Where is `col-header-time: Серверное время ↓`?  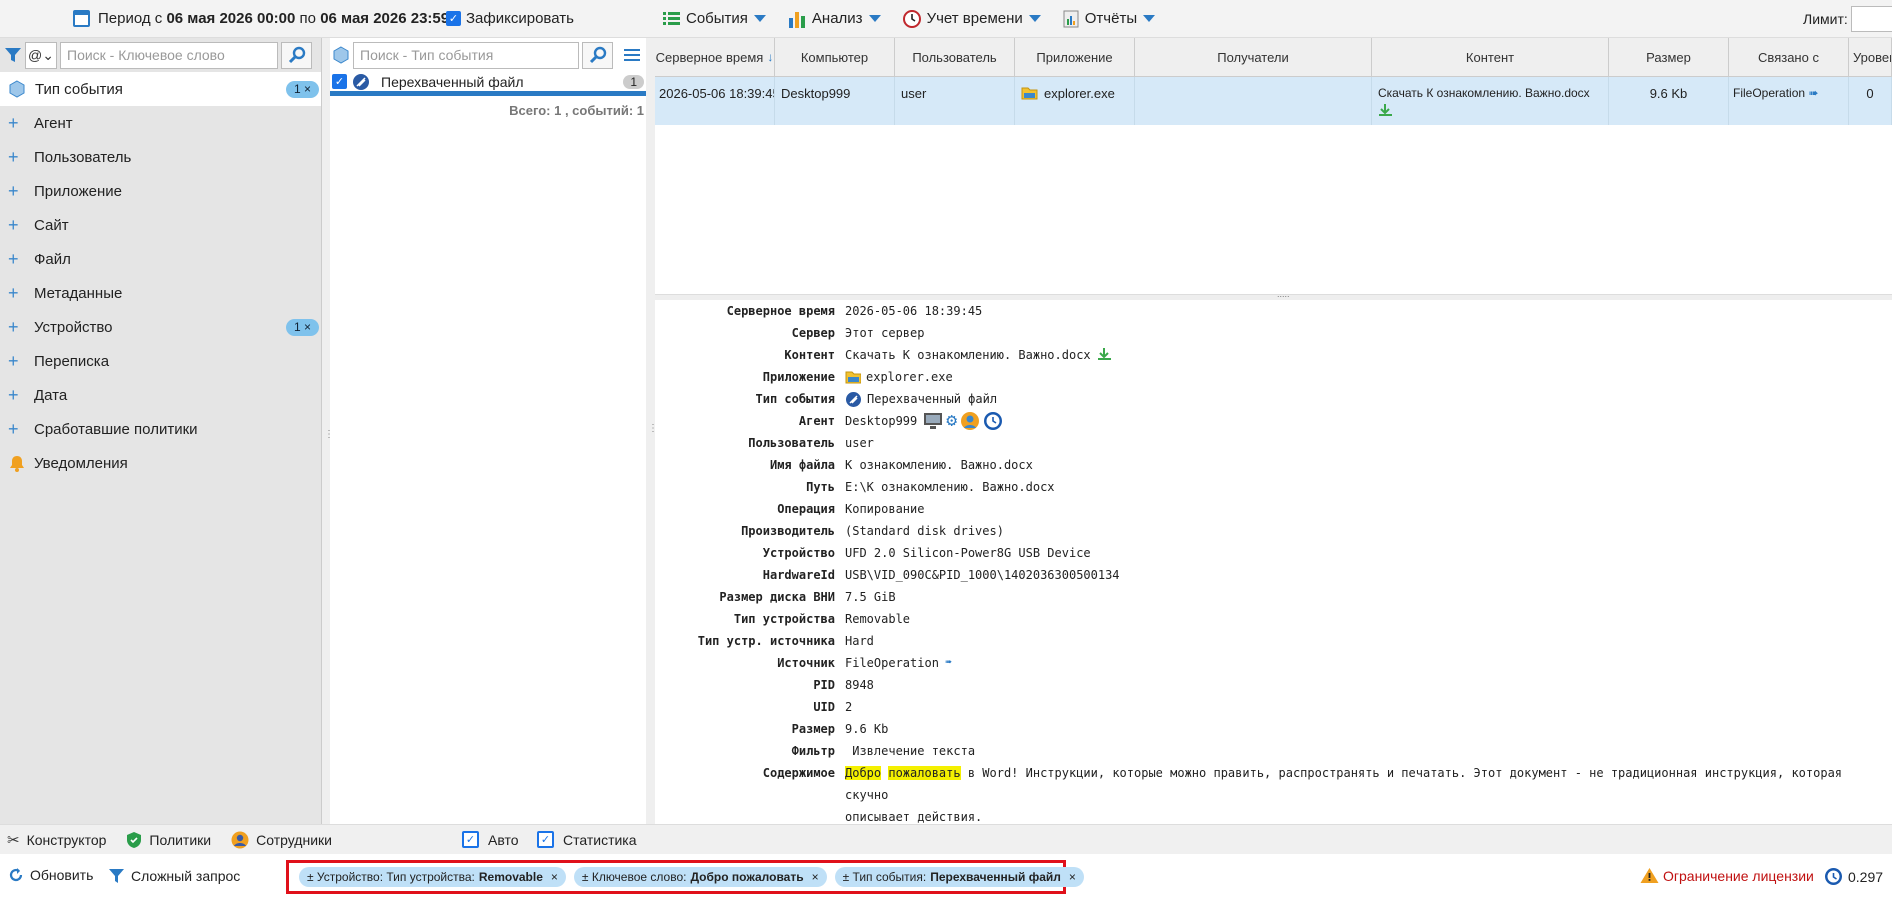
col-header-time: Серверное время ↓ is located at coordinates (715, 57).